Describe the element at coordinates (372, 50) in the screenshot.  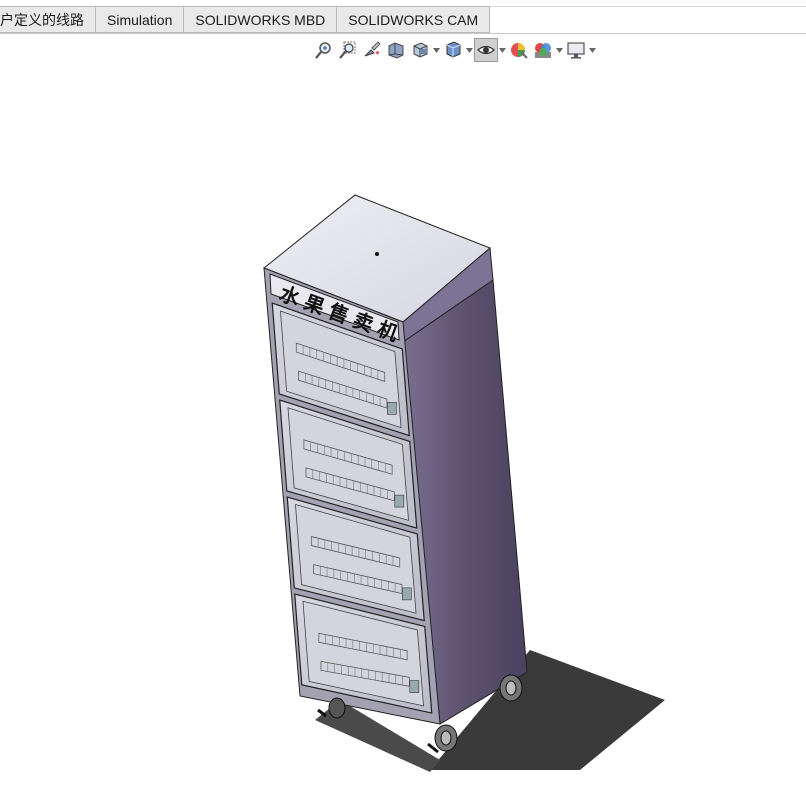
I see `previous-view-icon` at that location.